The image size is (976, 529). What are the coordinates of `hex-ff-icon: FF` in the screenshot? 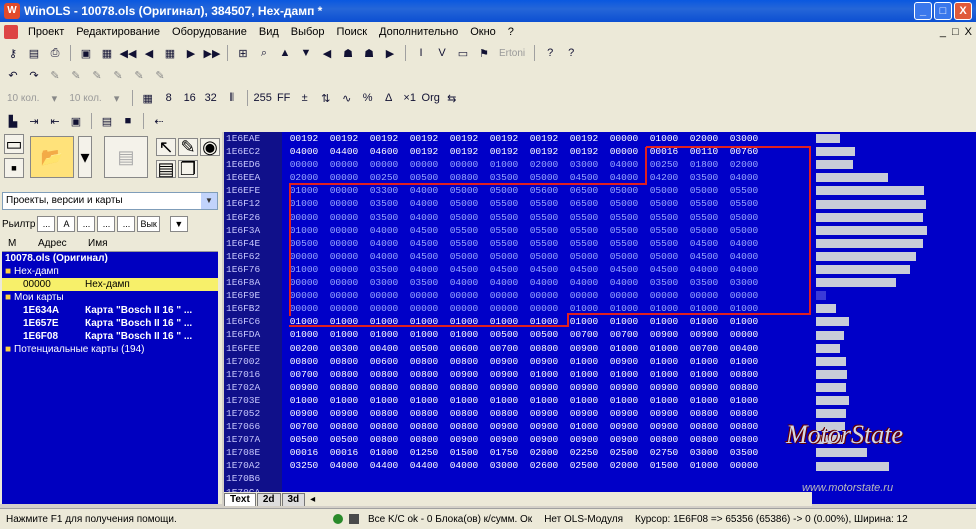 It's located at (284, 98).